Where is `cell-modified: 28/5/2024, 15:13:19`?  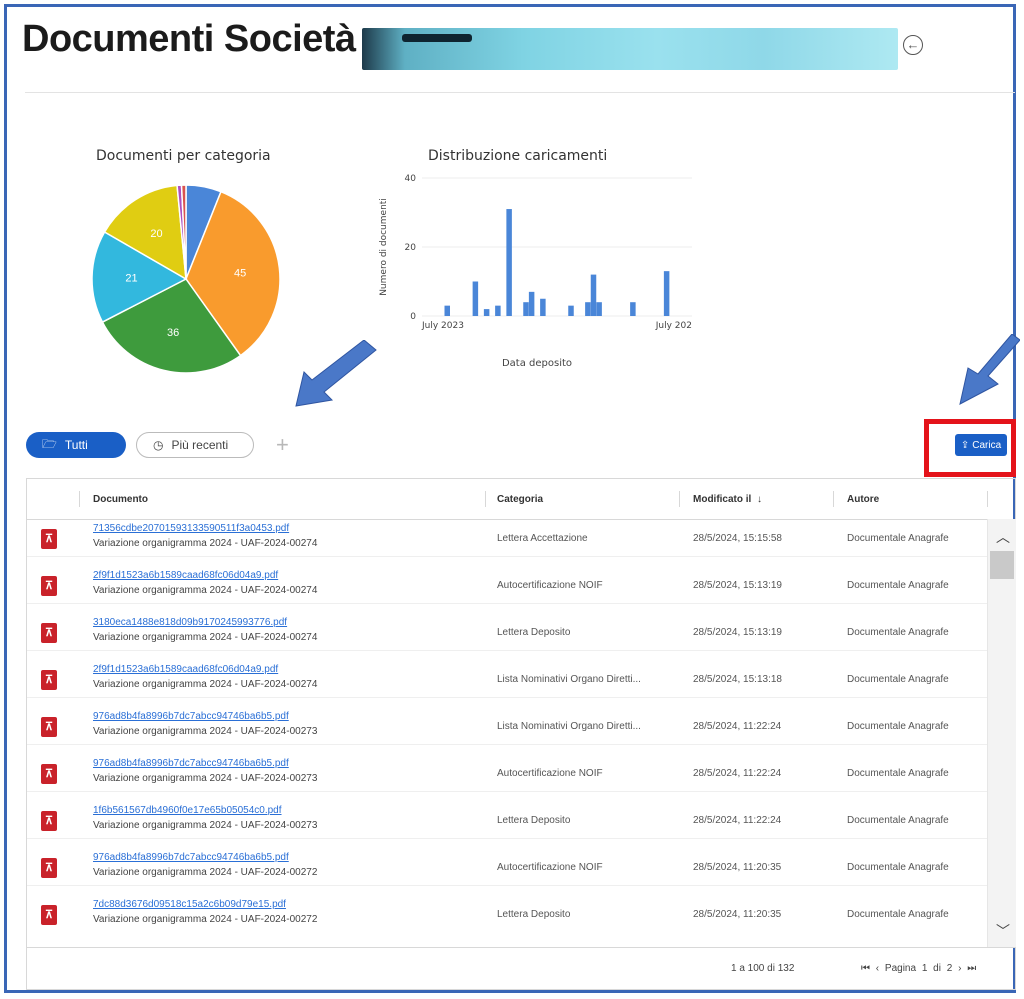
cell-modified: 28/5/2024, 15:13:19 is located at coordinates (737, 632).